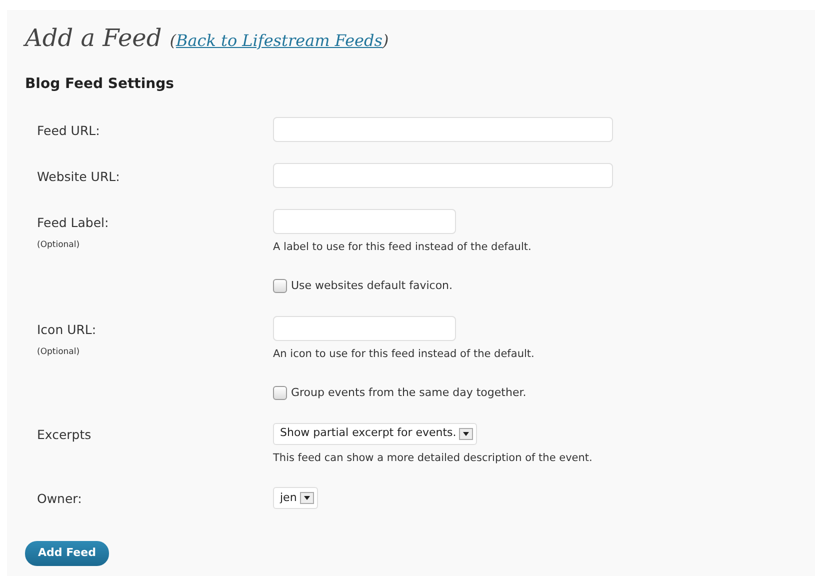  I want to click on field-label: Feed Label:, so click(73, 223).